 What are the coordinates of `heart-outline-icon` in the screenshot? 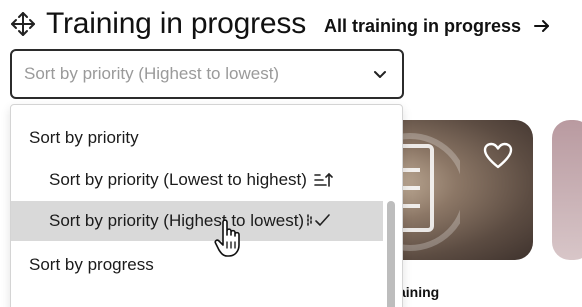 It's located at (498, 156).